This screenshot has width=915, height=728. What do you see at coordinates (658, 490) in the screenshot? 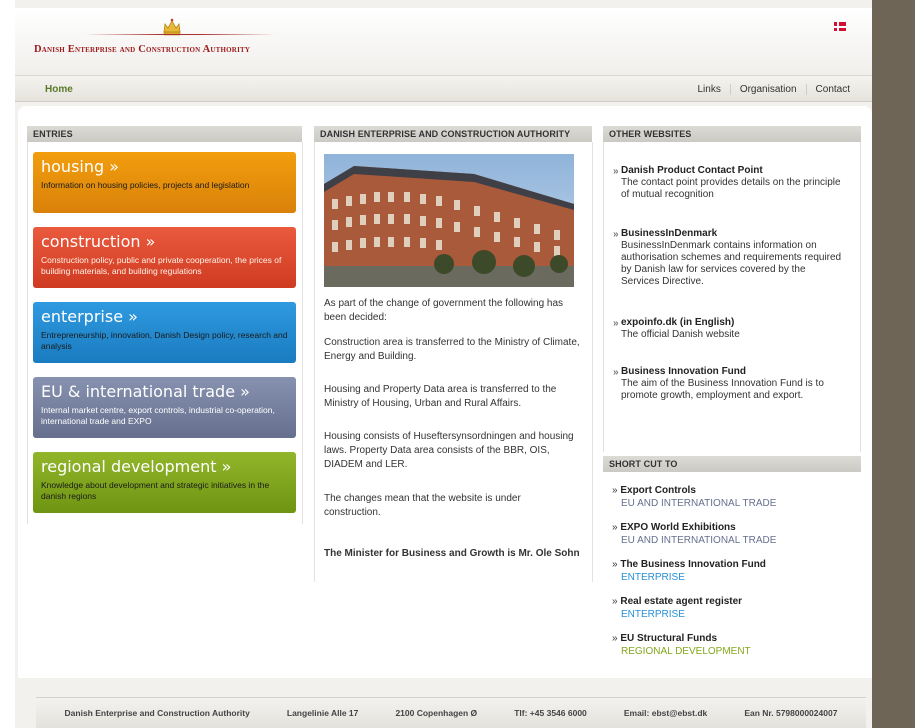
I see `shortcut-link: Export Controls` at bounding box center [658, 490].